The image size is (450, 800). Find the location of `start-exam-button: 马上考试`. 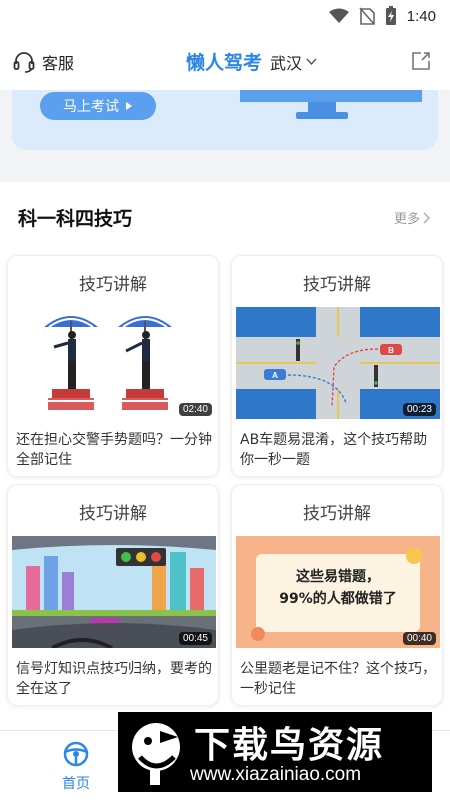

start-exam-button: 马上考试 is located at coordinates (98, 106).